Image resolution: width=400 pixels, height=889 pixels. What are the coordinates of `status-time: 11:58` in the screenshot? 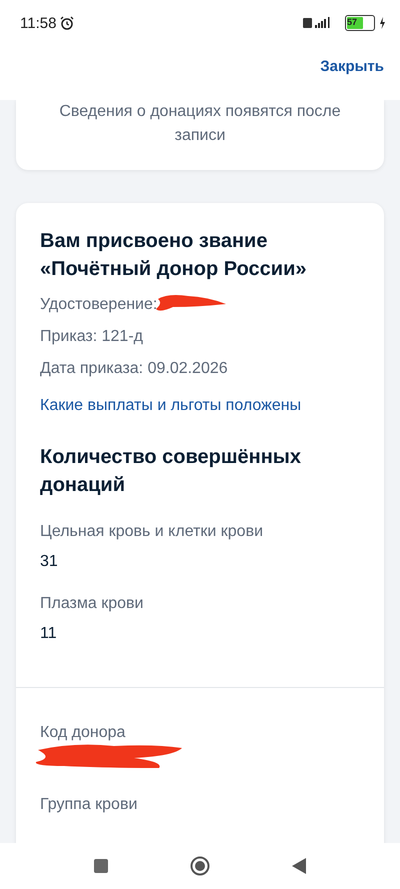 It's located at (38, 23).